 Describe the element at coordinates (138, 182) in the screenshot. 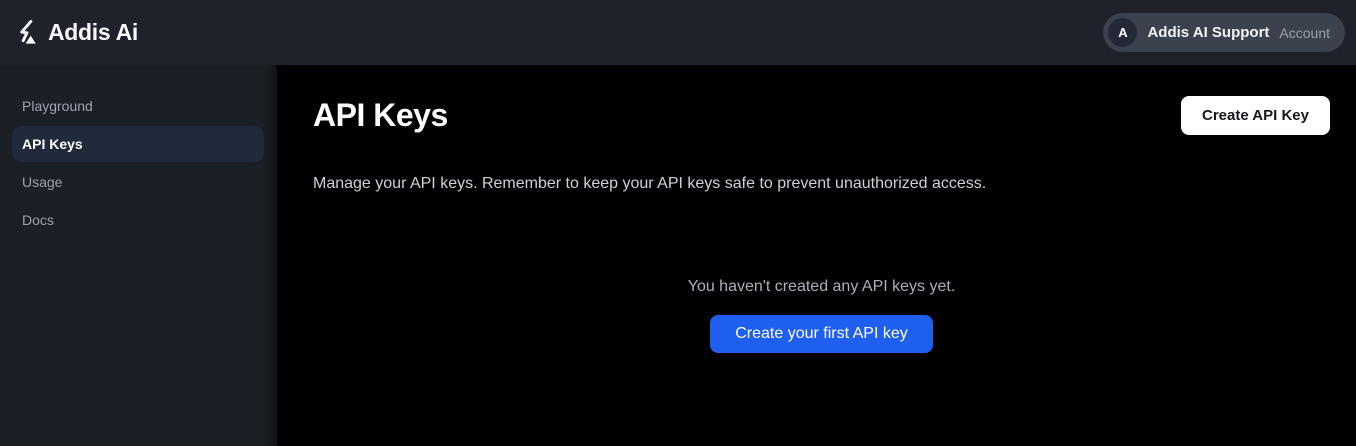

I see `sidebar-item-usage: Usage` at that location.